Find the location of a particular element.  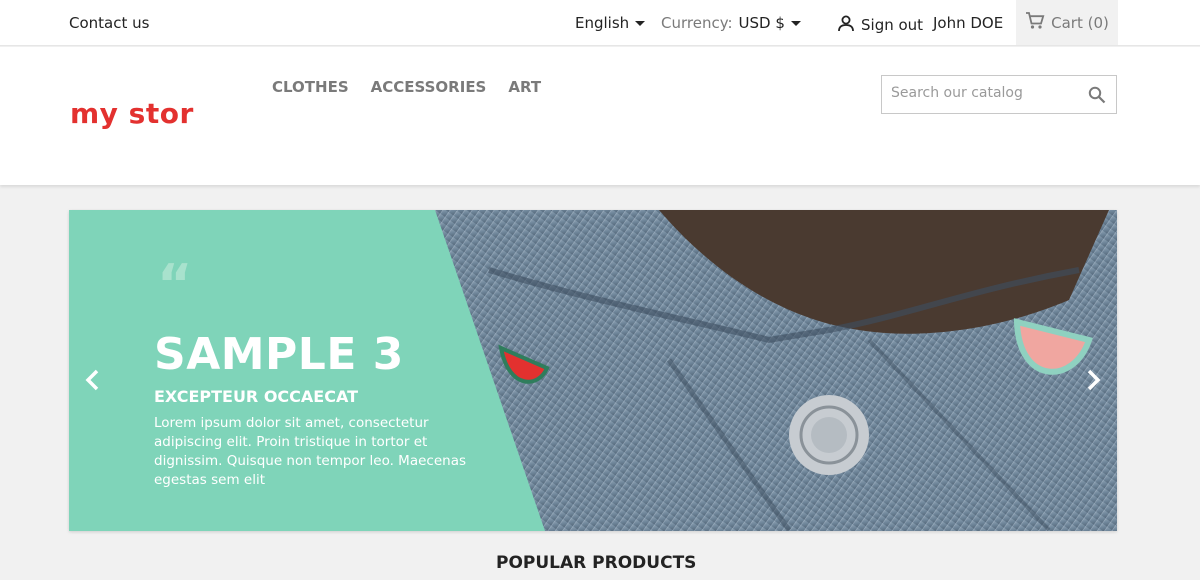

main-nav: CLOTHES ACCESSORIES ART is located at coordinates (406, 87).